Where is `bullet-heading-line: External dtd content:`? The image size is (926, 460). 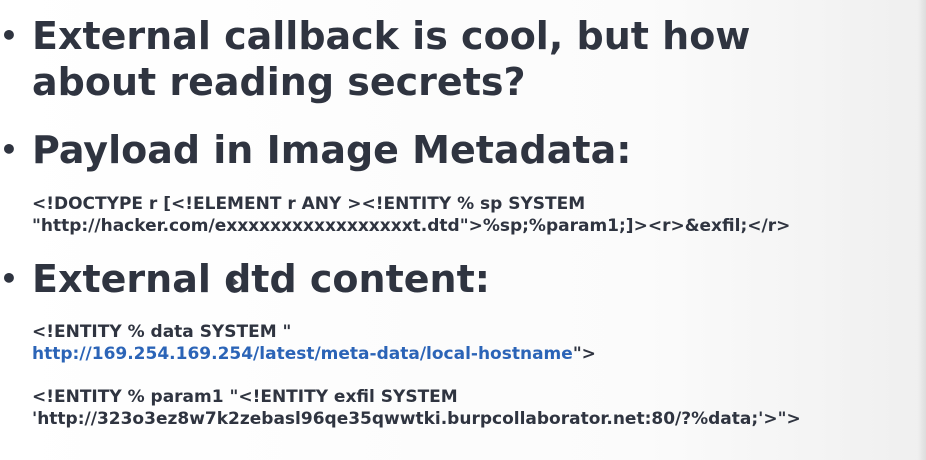 bullet-heading-line: External dtd content: is located at coordinates (261, 279).